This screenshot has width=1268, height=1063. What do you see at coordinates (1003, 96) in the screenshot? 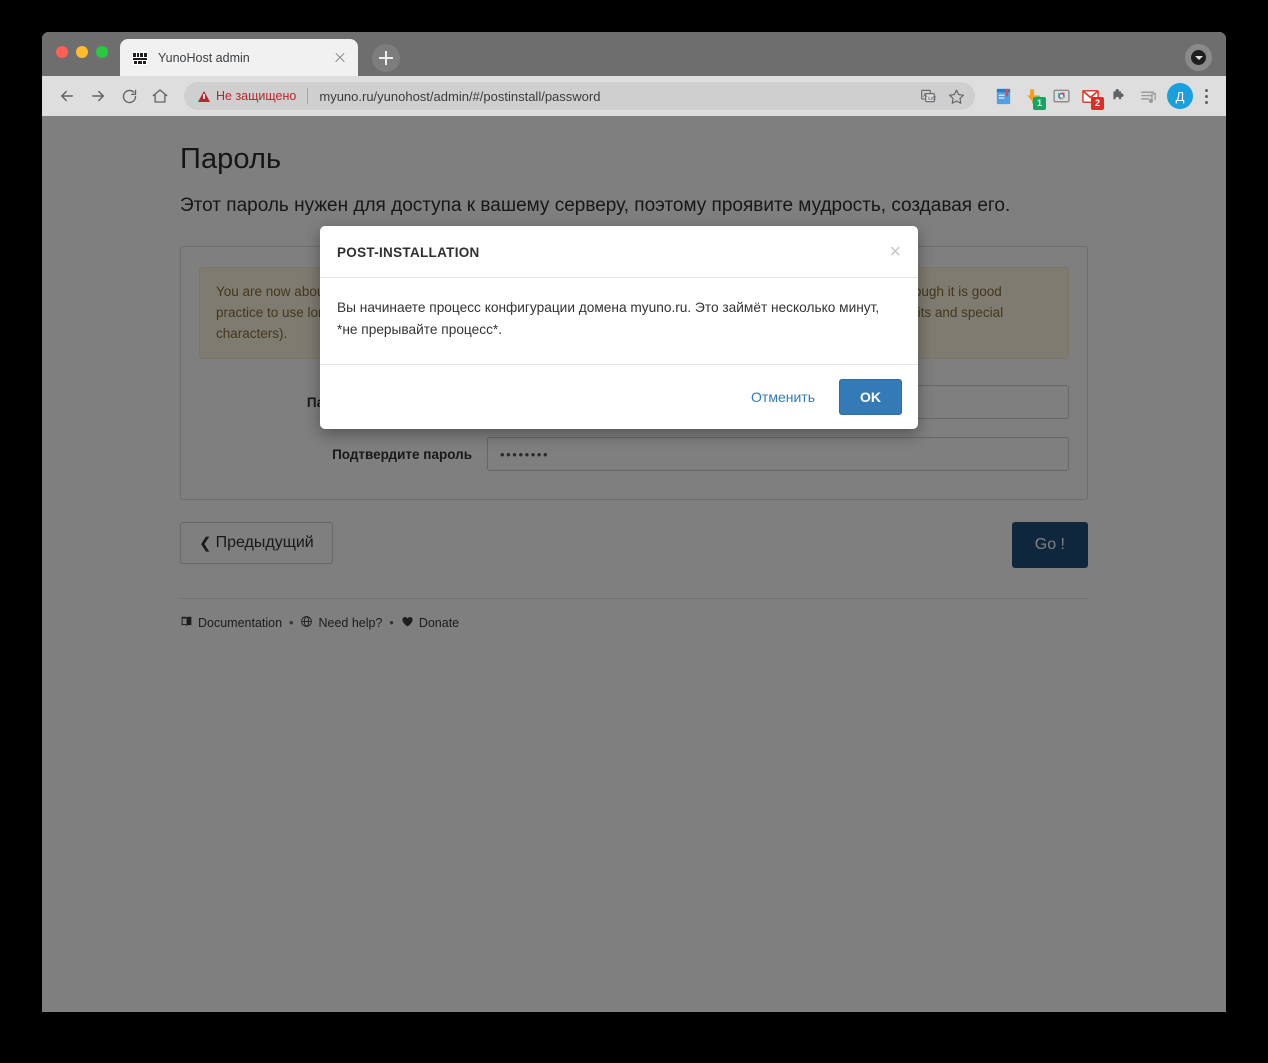
I see `dictionary-extension-icon` at bounding box center [1003, 96].